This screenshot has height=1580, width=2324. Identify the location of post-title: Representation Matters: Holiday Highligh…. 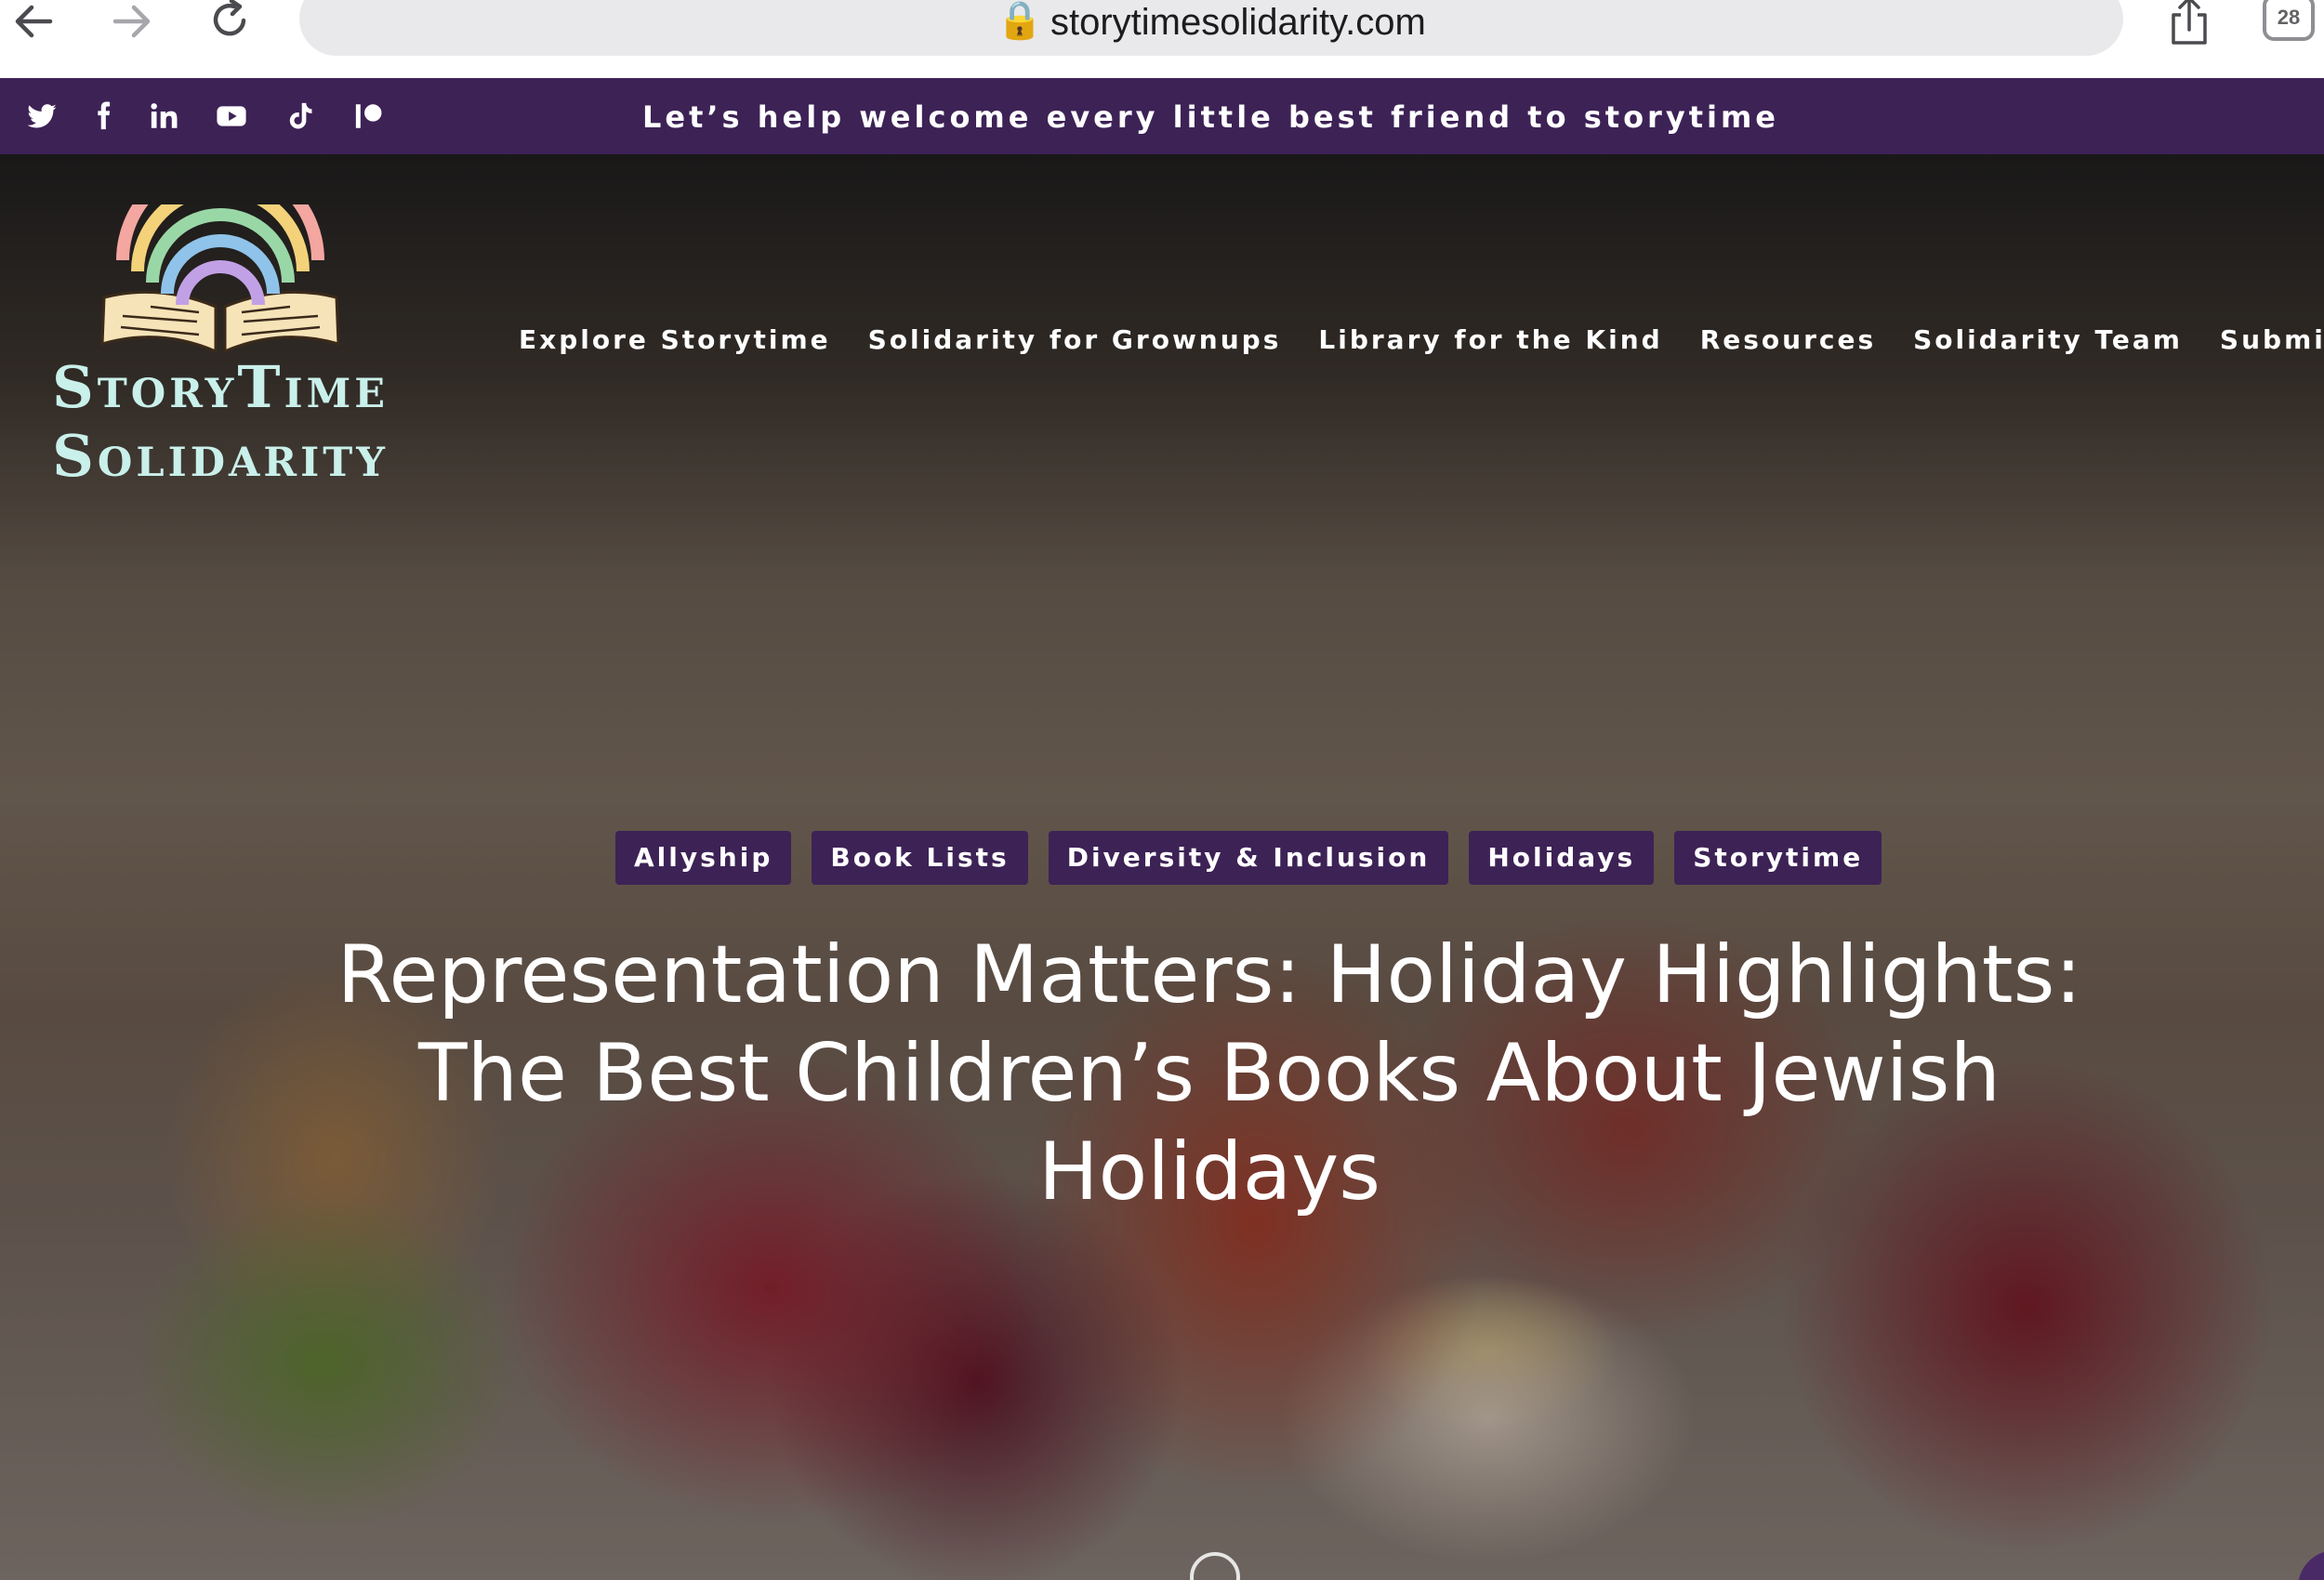
(1209, 1073).